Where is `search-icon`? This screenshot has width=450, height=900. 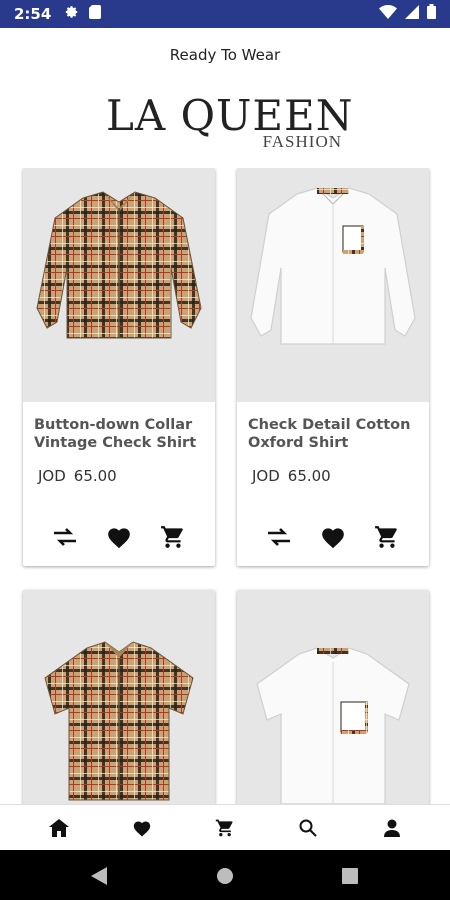 search-icon is located at coordinates (308, 828).